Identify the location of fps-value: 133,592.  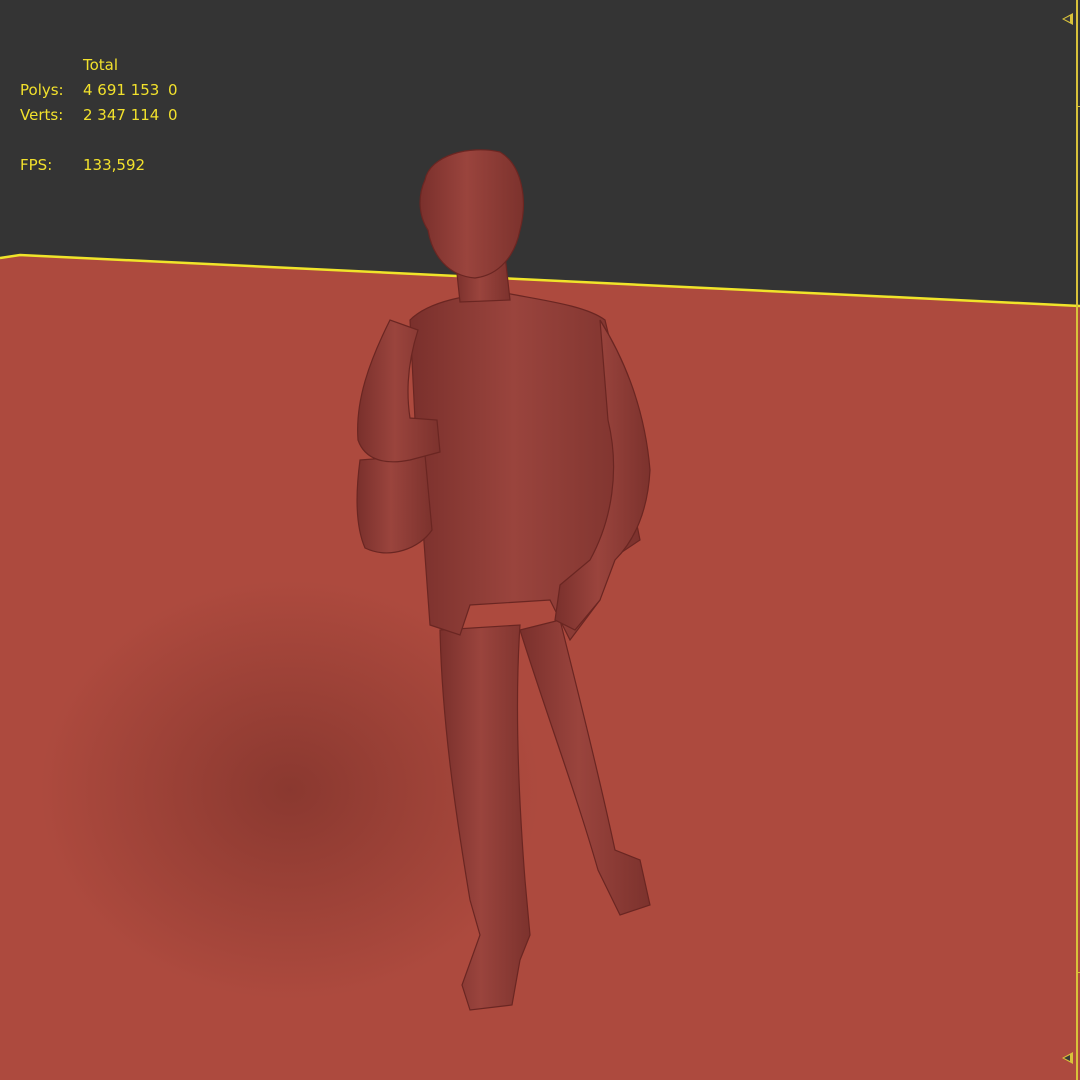
(114, 165).